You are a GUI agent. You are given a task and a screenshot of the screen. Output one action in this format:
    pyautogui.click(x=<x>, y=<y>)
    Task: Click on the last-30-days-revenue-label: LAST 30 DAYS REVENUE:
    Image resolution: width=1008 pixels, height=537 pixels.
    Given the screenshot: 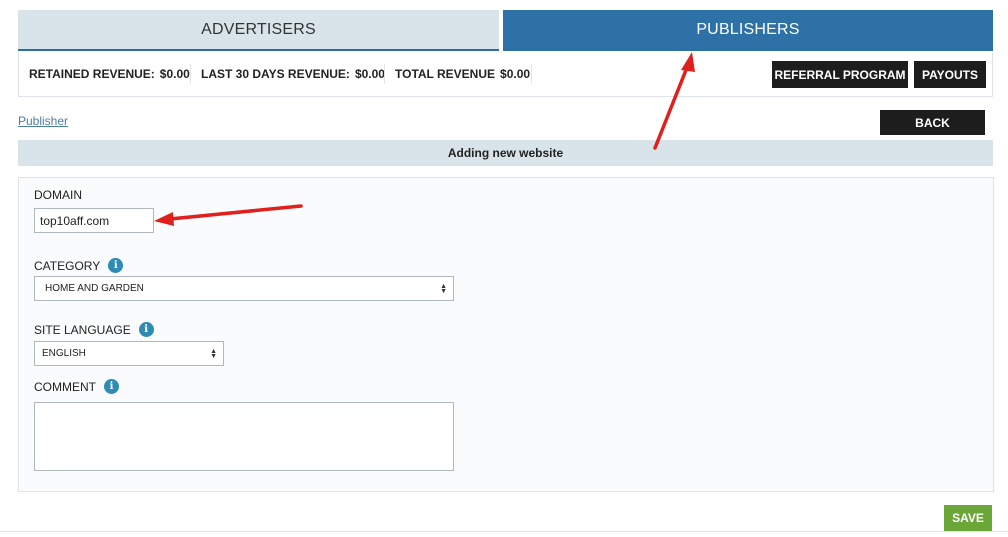 What is the action you would take?
    pyautogui.click(x=275, y=74)
    